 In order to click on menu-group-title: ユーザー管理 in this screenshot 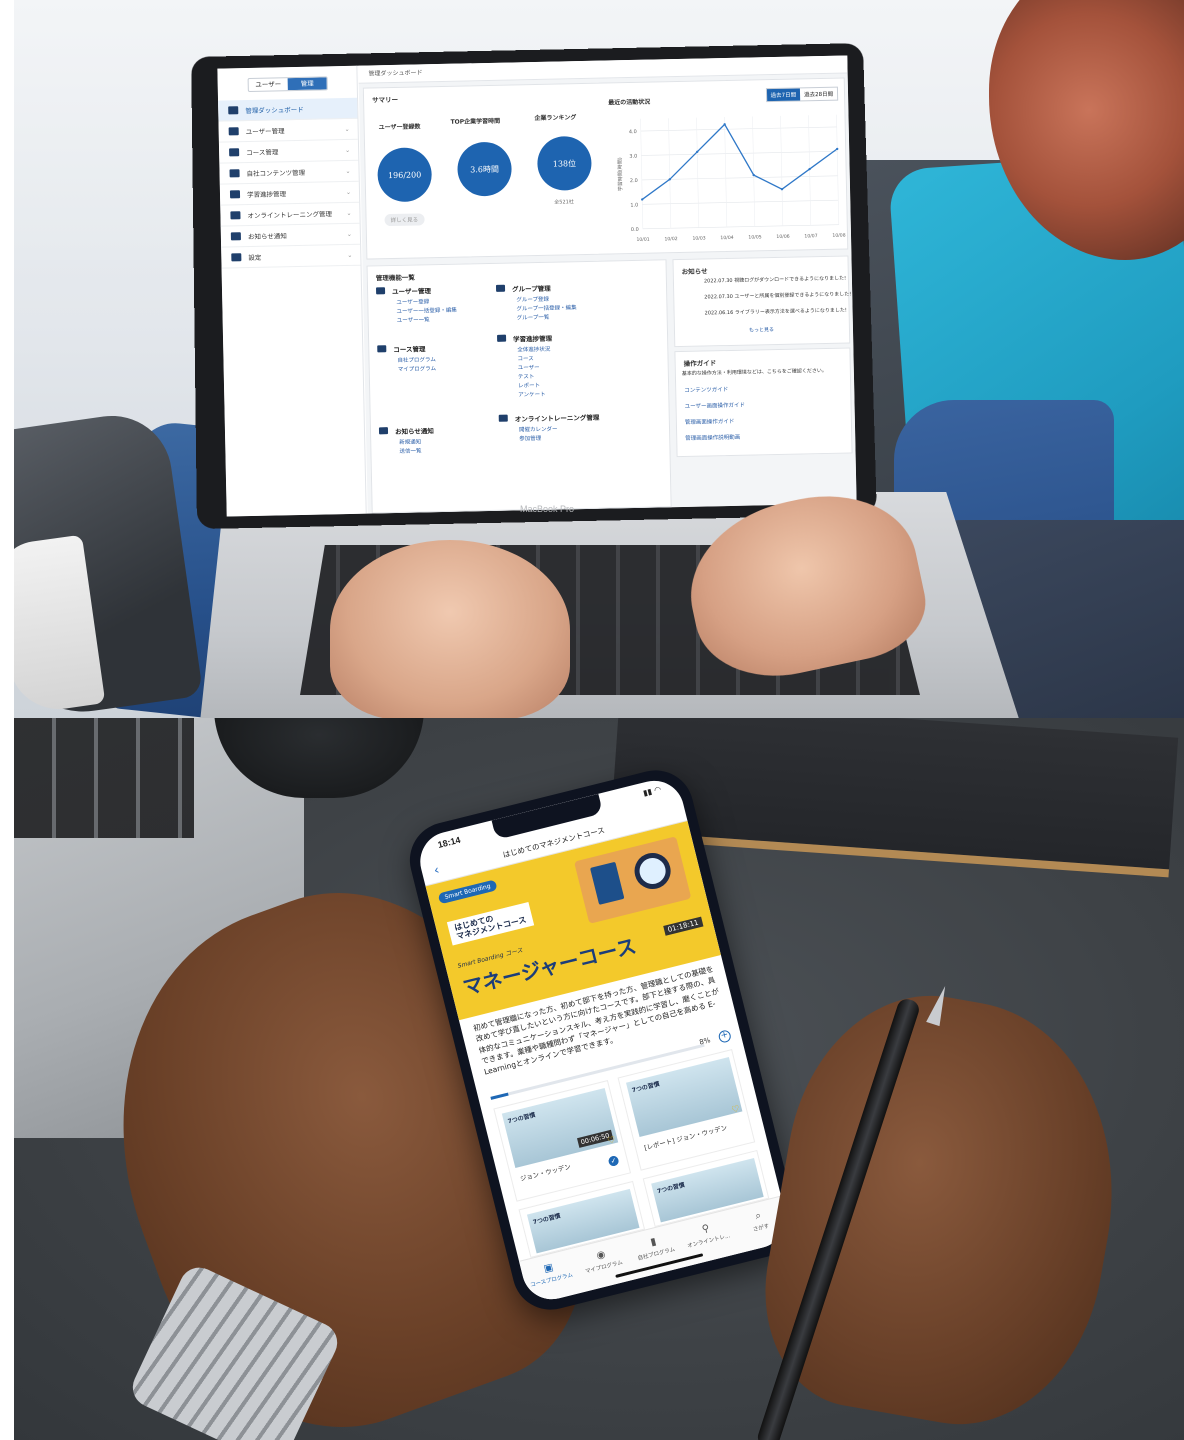, I will do `click(412, 292)`.